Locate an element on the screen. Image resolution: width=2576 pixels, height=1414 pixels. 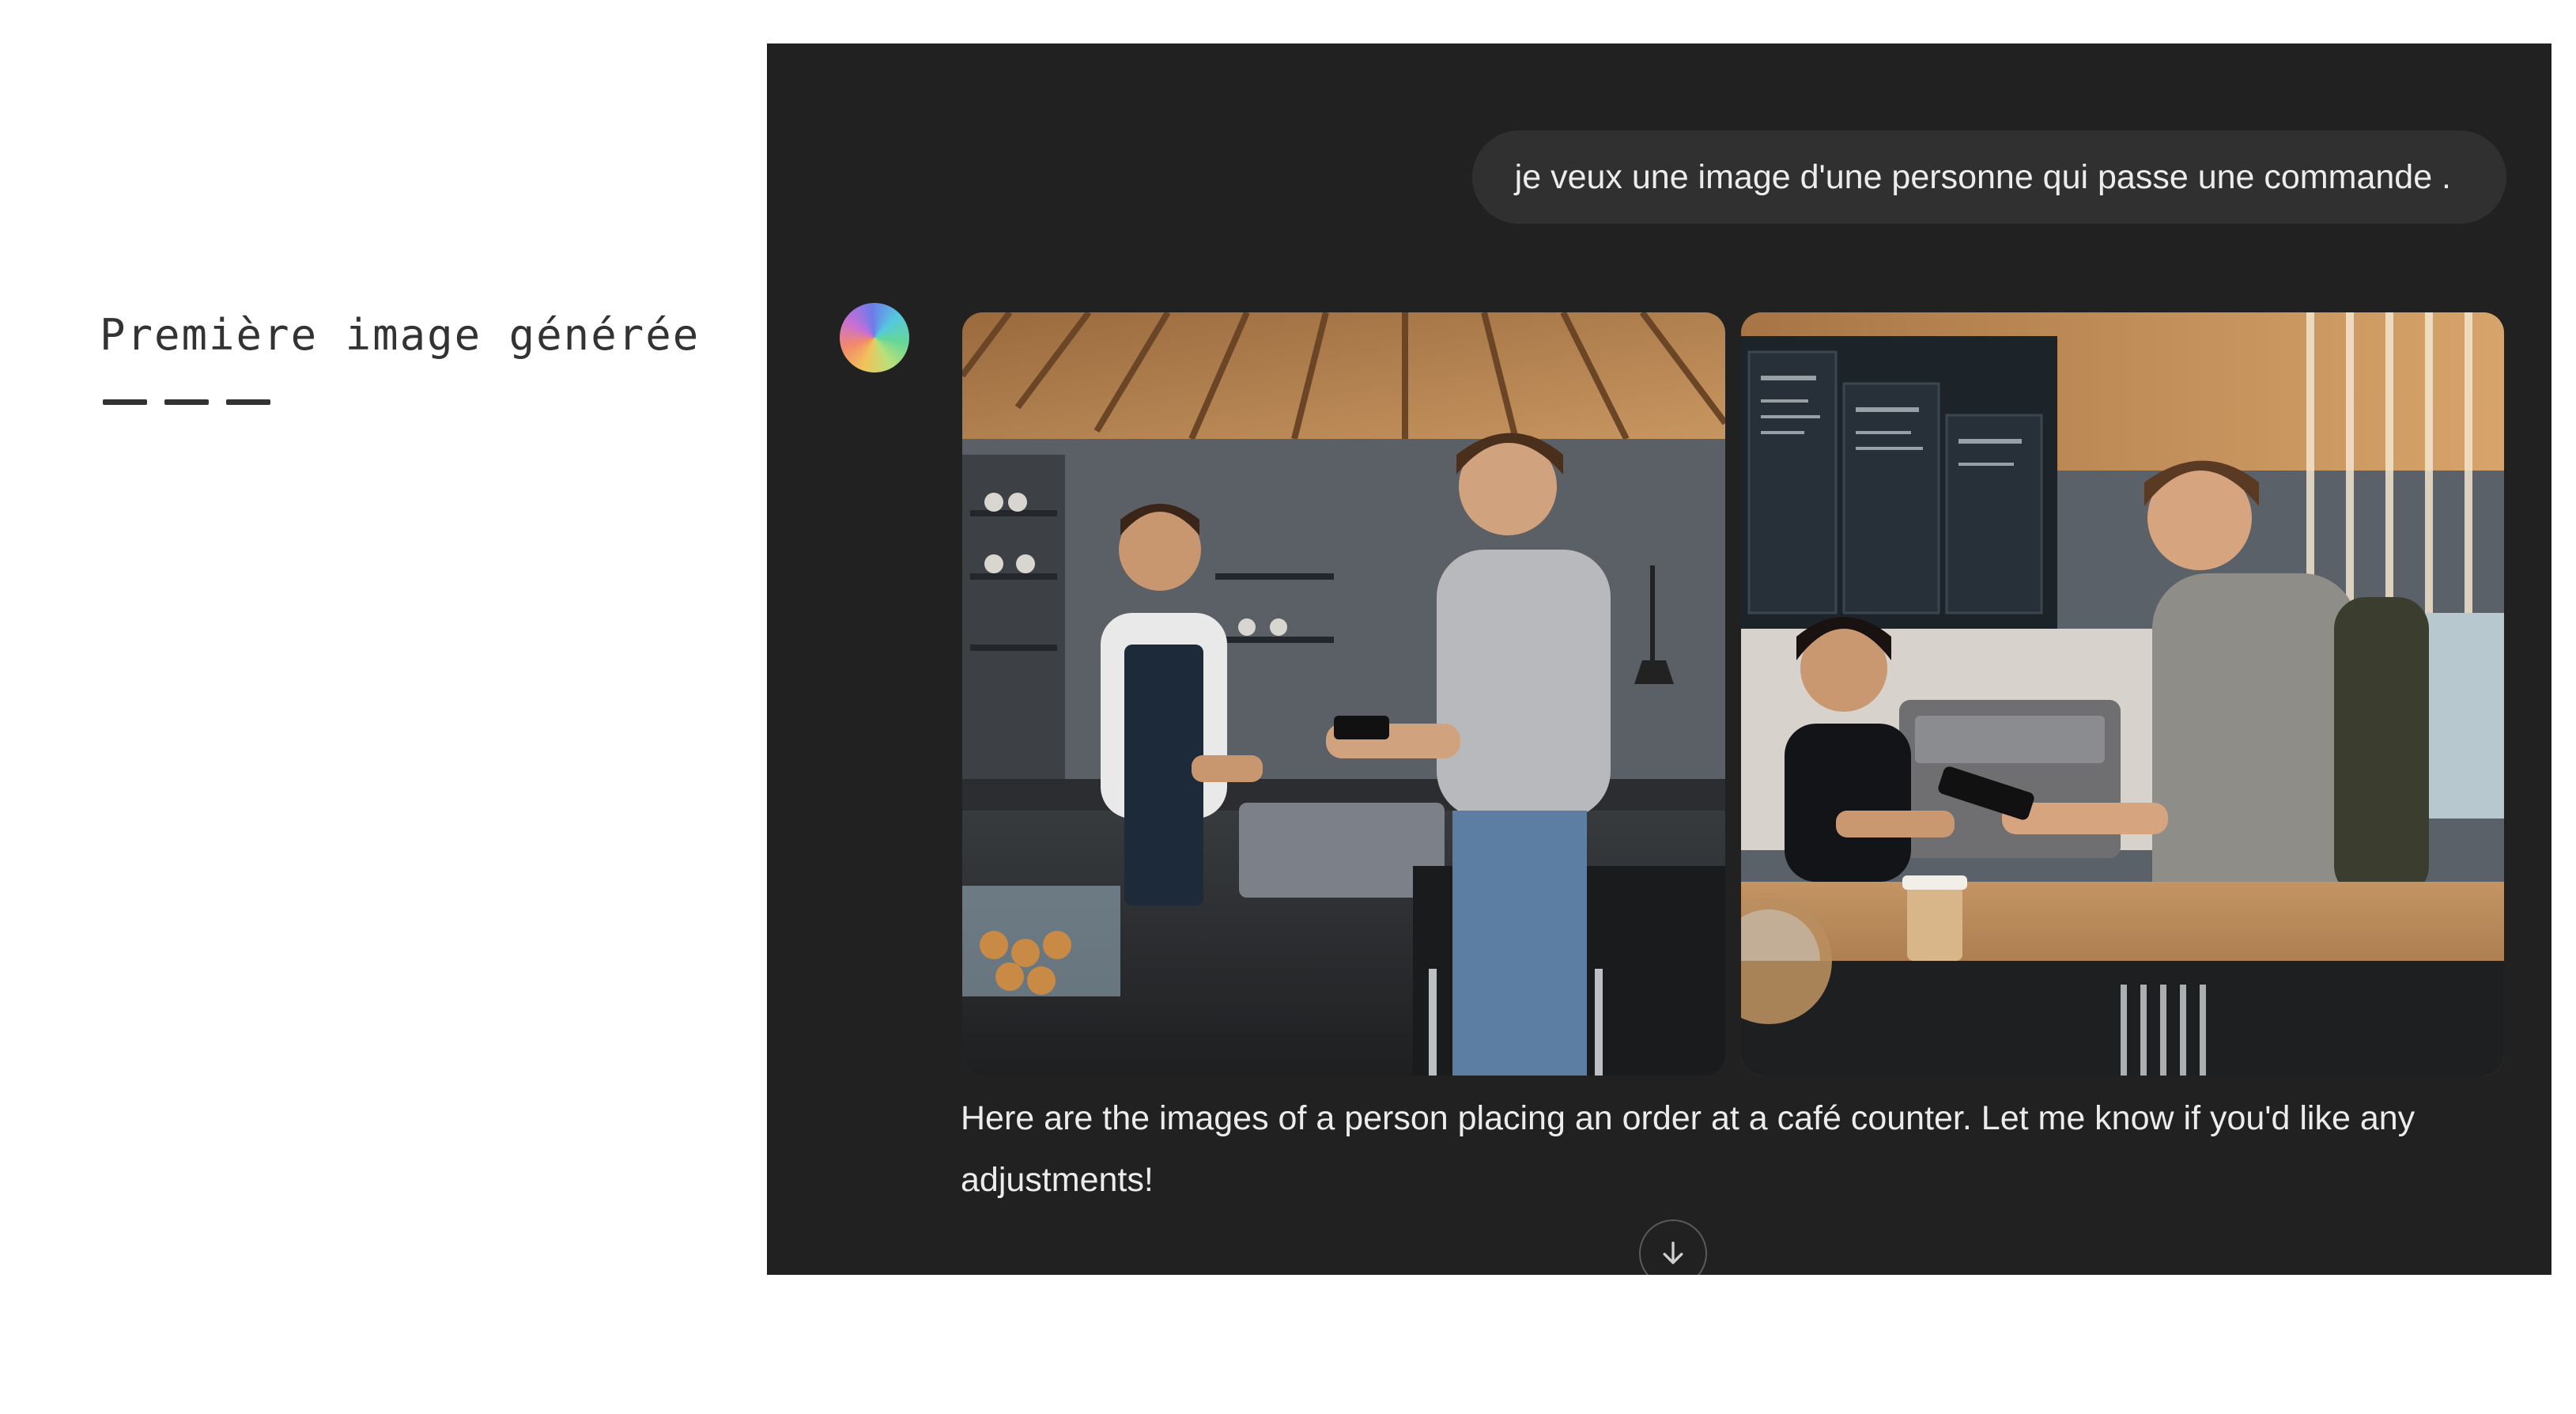
assistant-avatar-icon is located at coordinates (874, 337).